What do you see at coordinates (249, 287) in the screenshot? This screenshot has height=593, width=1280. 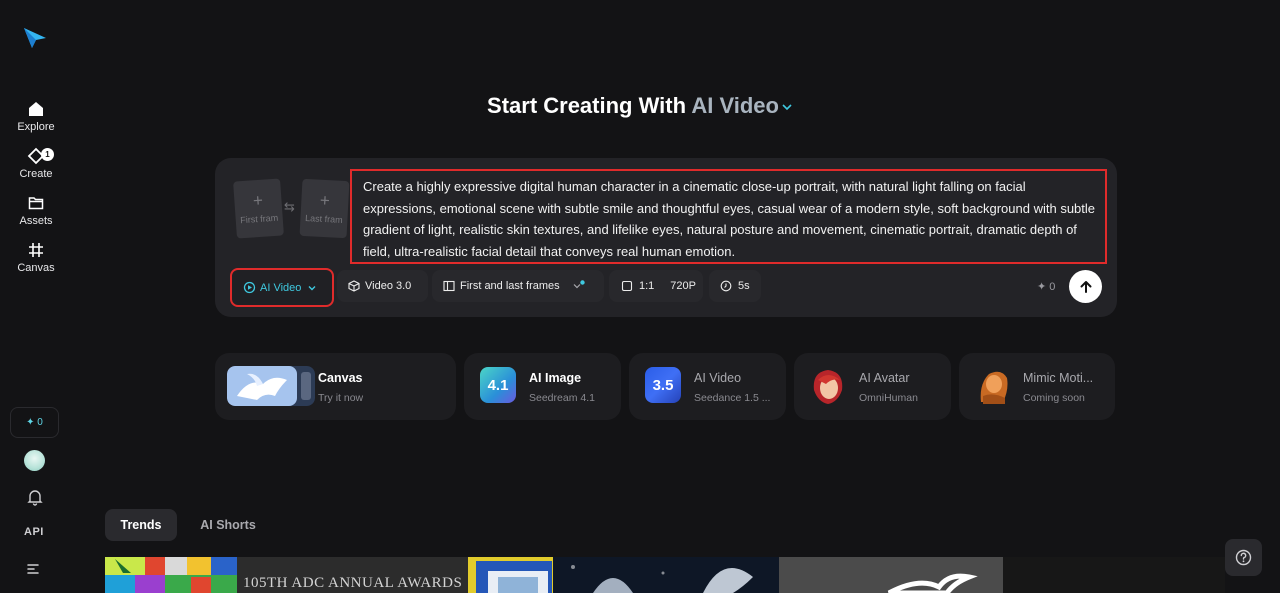 I see `video-mode-icon` at bounding box center [249, 287].